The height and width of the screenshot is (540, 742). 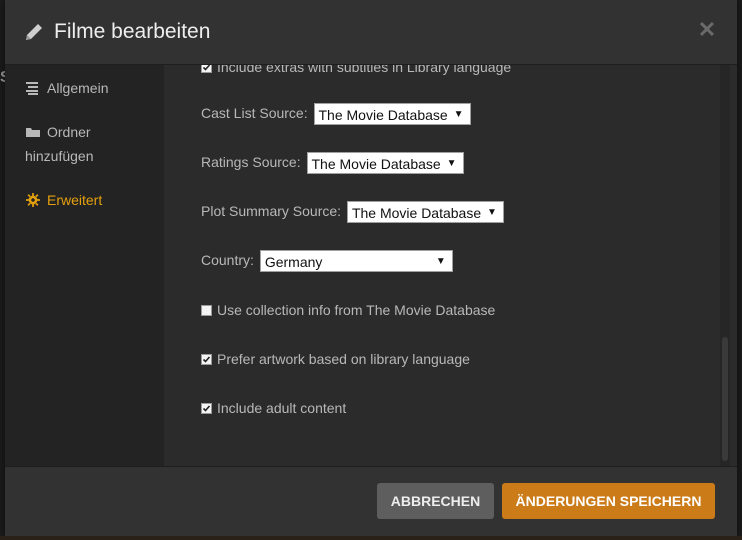 What do you see at coordinates (132, 31) in the screenshot?
I see `dialog-title: Filme bearbeiten` at bounding box center [132, 31].